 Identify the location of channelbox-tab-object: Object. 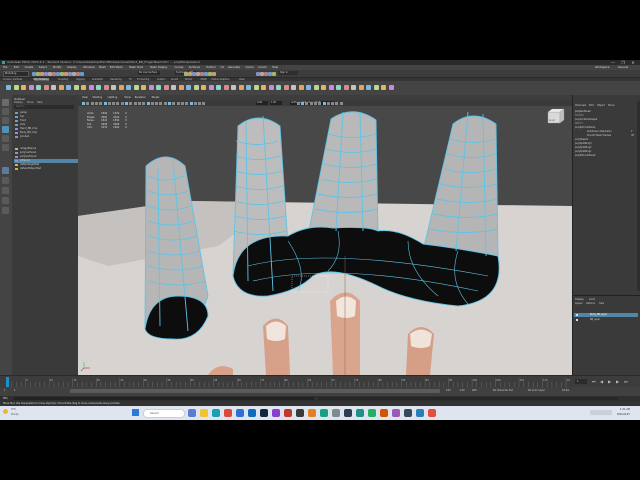
(601, 105).